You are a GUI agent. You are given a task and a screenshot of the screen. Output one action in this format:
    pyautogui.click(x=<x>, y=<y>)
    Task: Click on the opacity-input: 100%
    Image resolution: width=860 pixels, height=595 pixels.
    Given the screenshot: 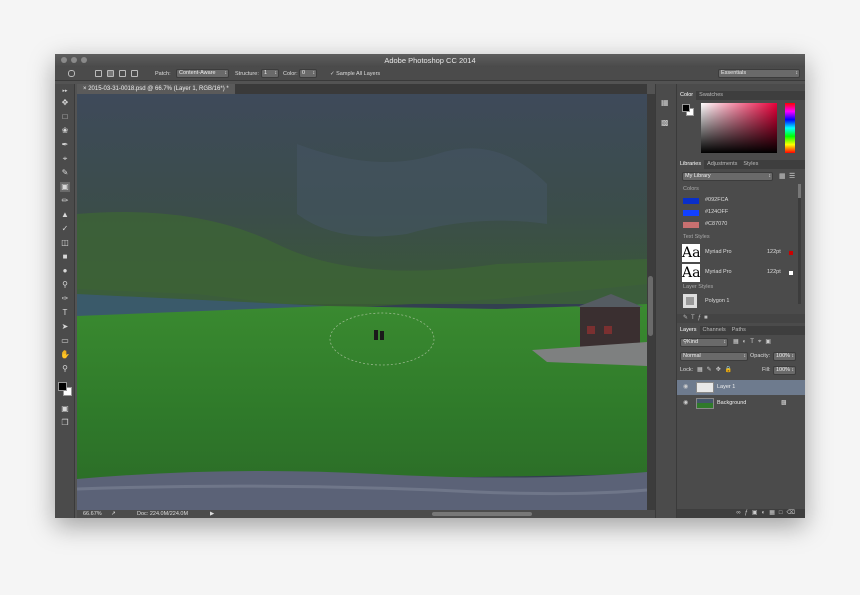 What is the action you would take?
    pyautogui.click(x=784, y=356)
    